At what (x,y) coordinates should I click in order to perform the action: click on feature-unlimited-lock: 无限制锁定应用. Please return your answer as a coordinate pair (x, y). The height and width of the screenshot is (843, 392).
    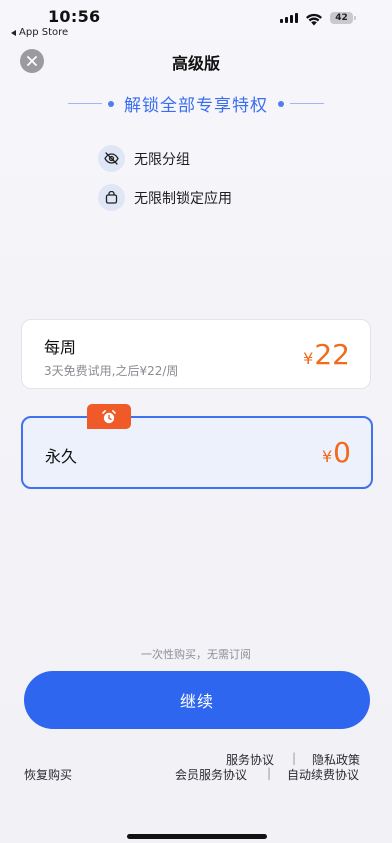
    Looking at the image, I should click on (165, 197).